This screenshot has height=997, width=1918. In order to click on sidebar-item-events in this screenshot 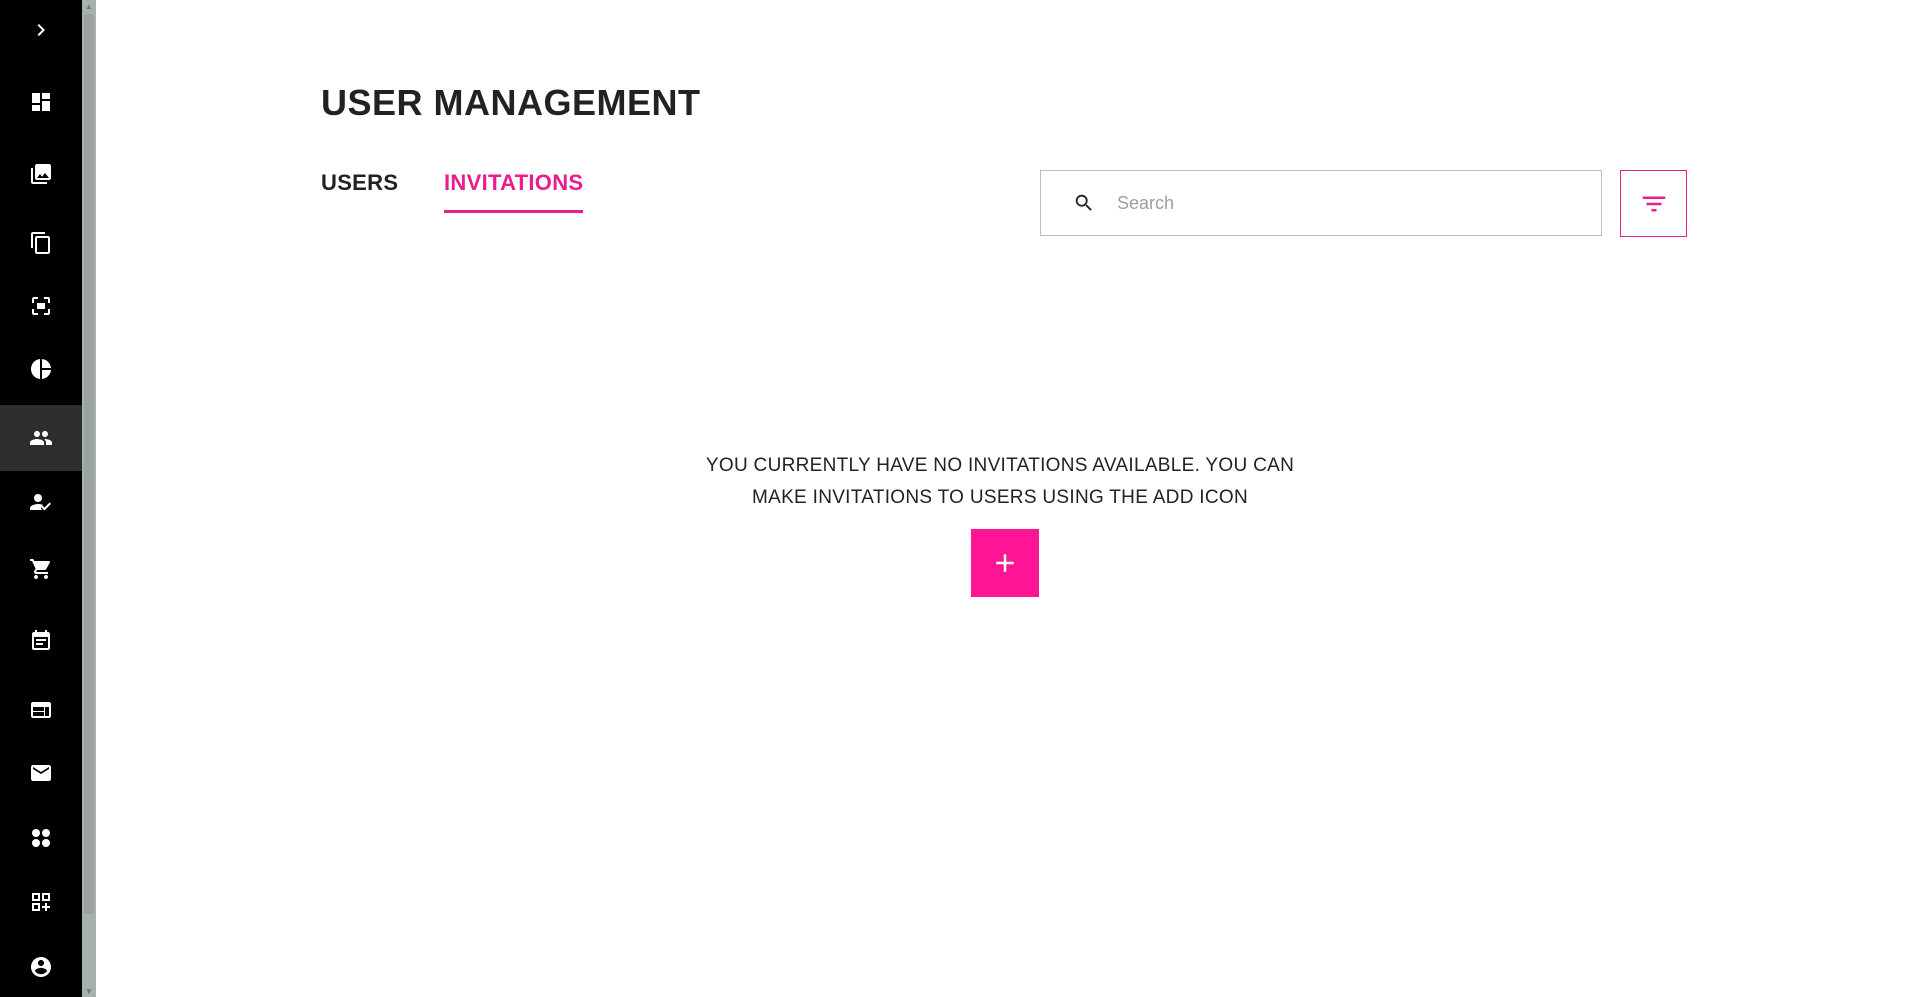, I will do `click(41, 641)`.